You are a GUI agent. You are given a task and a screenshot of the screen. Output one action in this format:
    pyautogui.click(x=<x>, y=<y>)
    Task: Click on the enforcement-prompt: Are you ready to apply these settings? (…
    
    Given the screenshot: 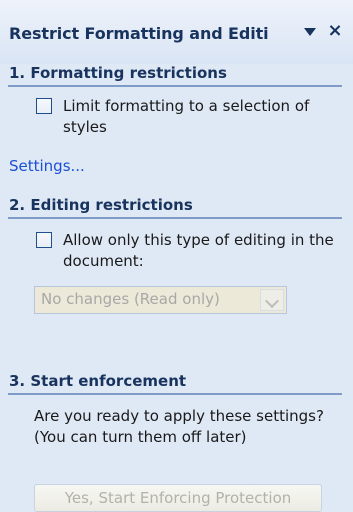 What is the action you would take?
    pyautogui.click(x=179, y=426)
    